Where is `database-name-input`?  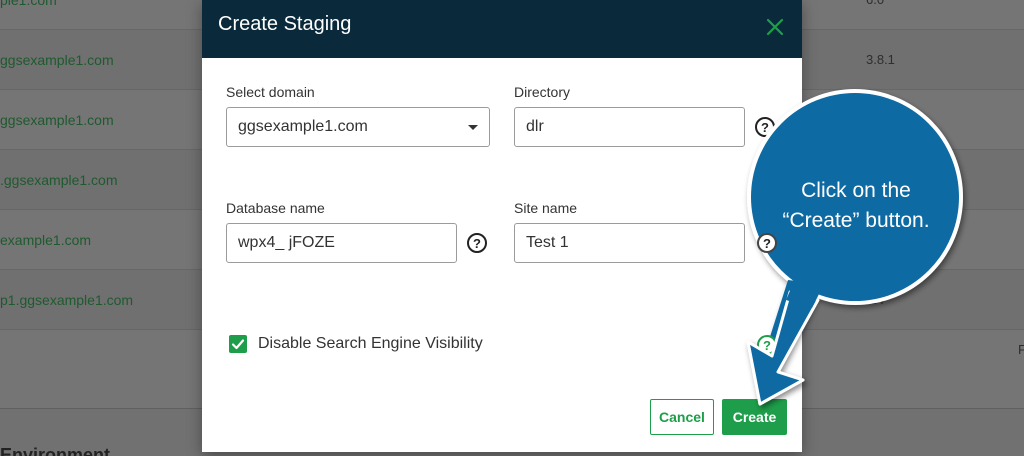 database-name-input is located at coordinates (341, 243).